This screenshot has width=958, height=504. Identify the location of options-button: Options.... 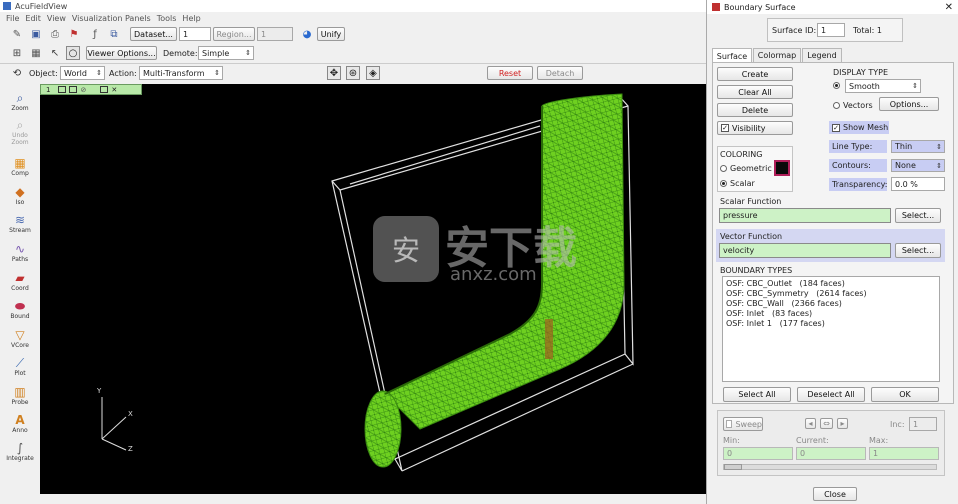
(909, 104).